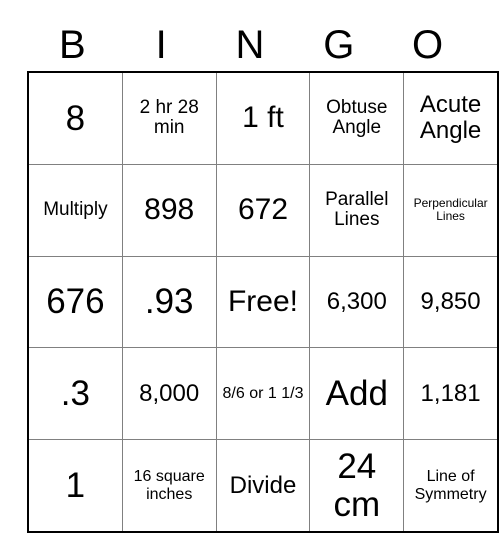 The height and width of the screenshot is (544, 500). Describe the element at coordinates (450, 210) in the screenshot. I see `bingo-cell: Perpendicular Lines` at that location.